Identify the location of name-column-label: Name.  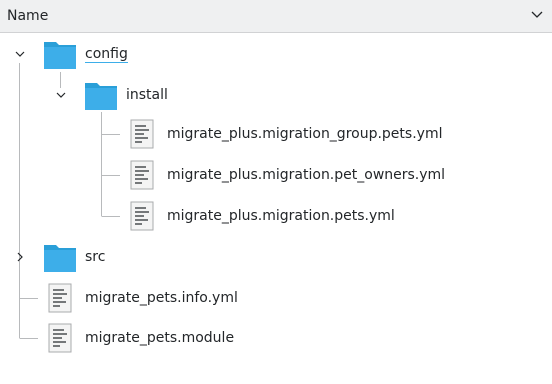
(28, 16).